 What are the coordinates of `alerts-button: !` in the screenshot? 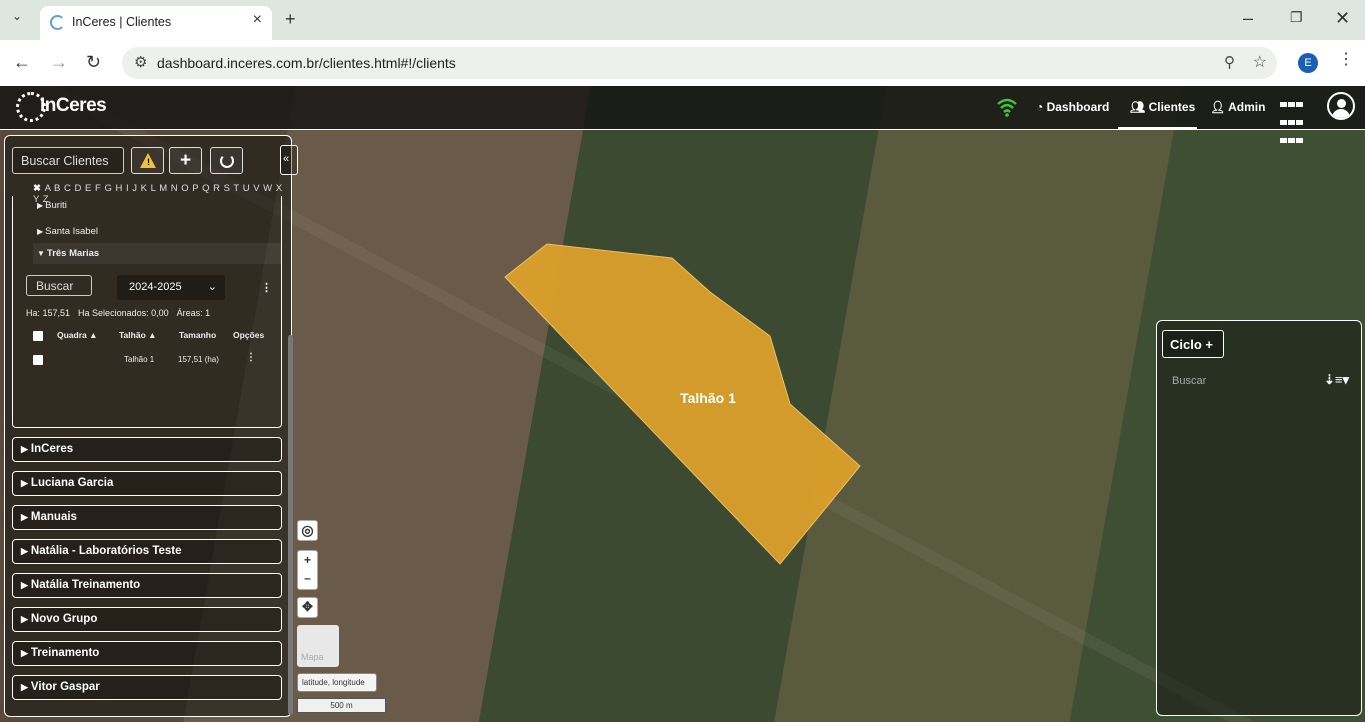 It's located at (147, 160).